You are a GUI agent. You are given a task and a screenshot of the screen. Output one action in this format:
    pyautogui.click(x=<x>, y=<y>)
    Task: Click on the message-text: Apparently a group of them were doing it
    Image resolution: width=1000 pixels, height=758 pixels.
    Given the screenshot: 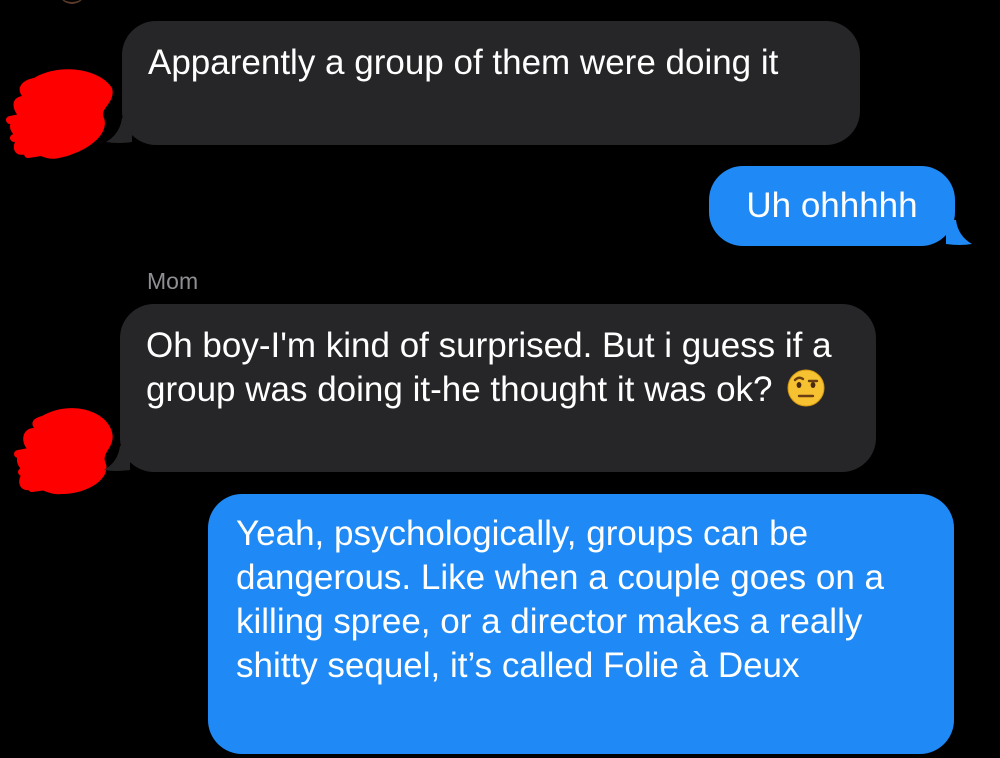 What is the action you would take?
    pyautogui.click(x=463, y=62)
    